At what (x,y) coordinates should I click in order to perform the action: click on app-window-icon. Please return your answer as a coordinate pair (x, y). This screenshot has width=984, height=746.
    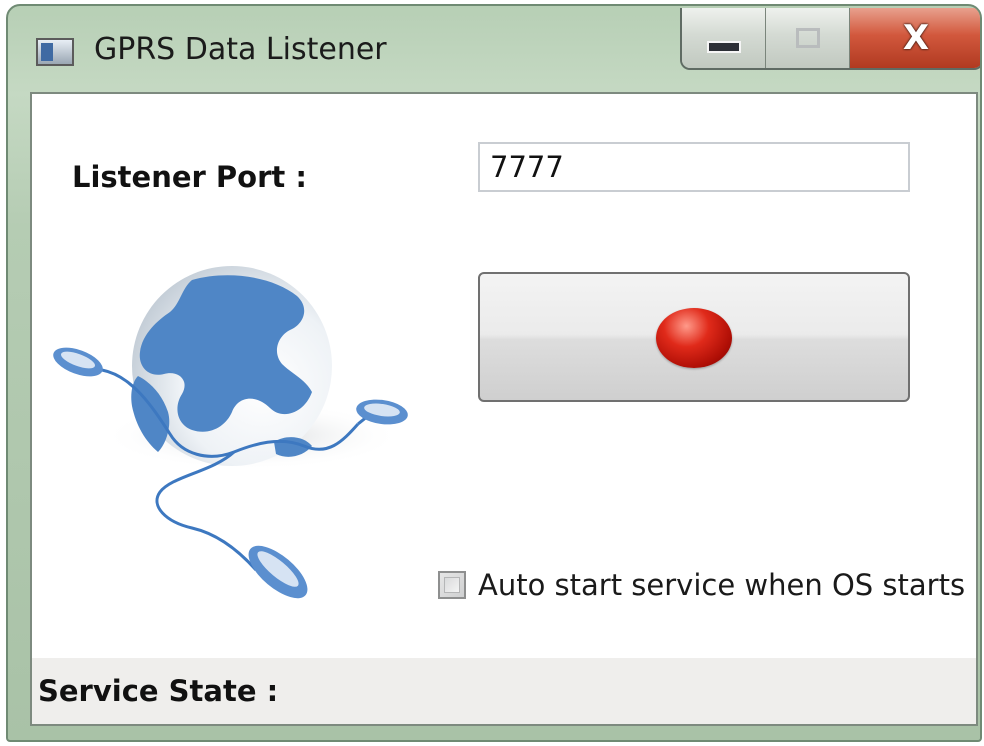
    Looking at the image, I should click on (55, 52).